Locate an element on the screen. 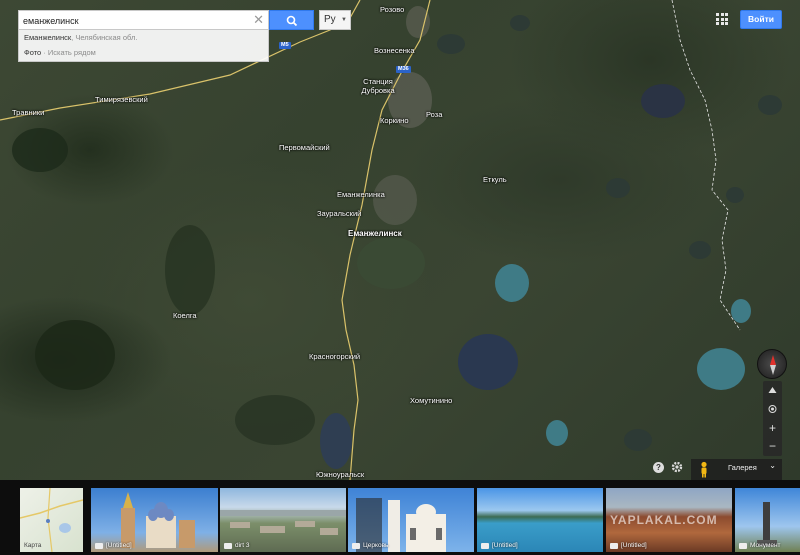 This screenshot has height=555, width=800. zoom-controls: + − is located at coordinates (772, 418).